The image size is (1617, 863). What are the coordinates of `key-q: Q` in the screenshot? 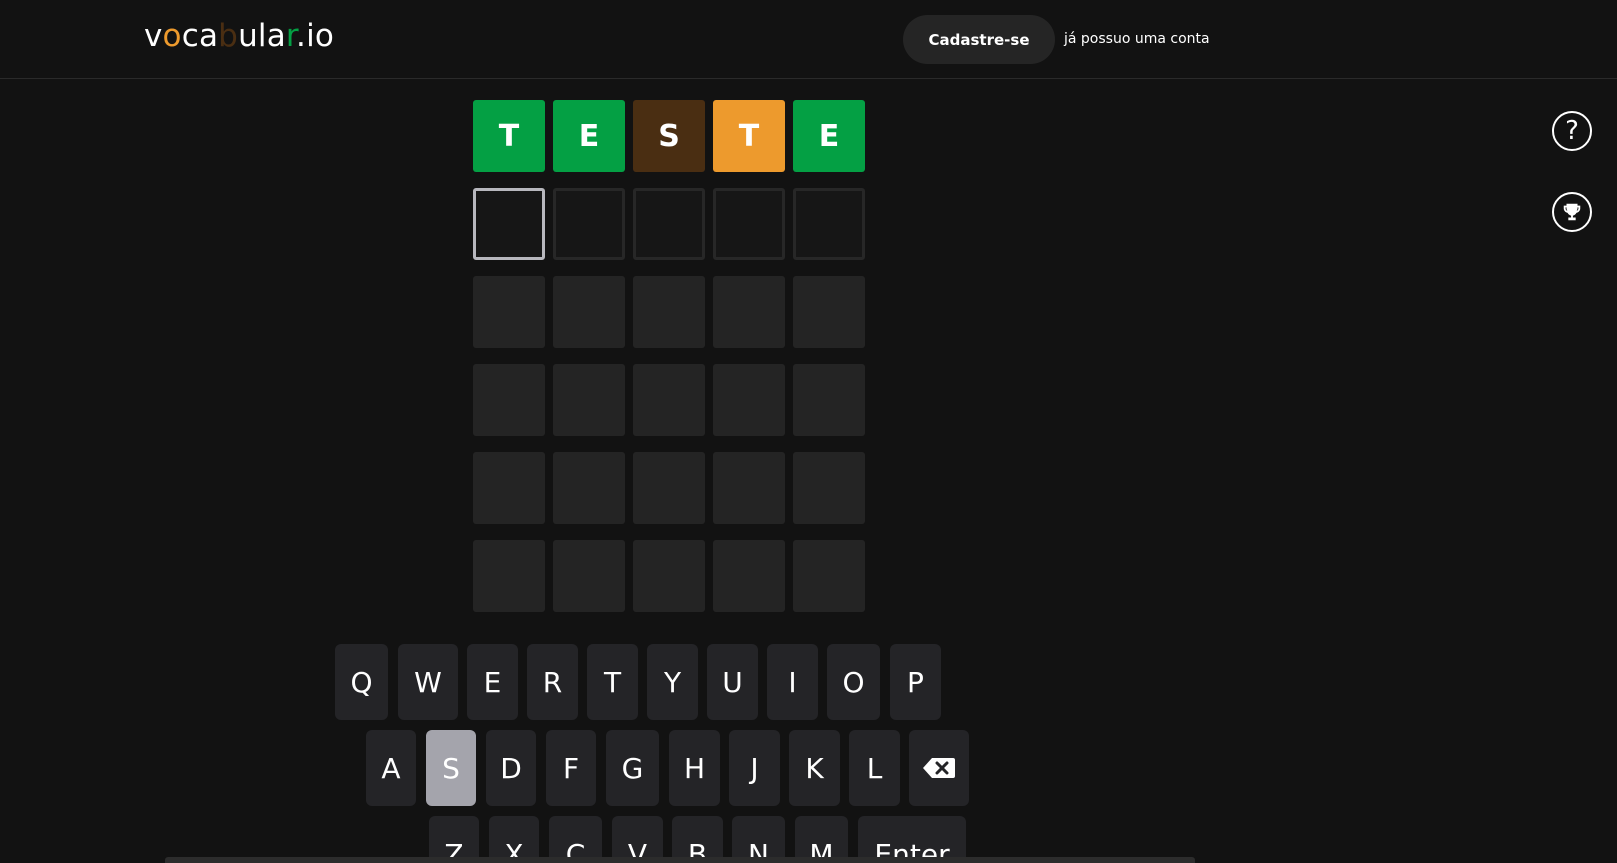 It's located at (361, 682).